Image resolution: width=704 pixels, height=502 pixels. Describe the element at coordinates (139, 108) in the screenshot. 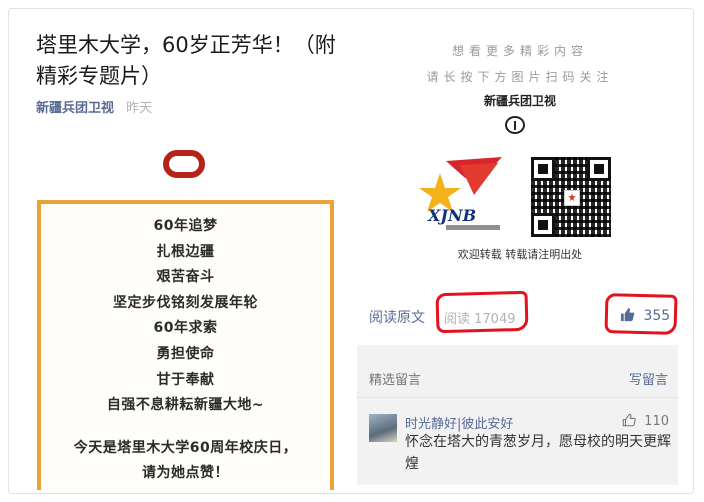

I see `publish-time: 昨天` at that location.